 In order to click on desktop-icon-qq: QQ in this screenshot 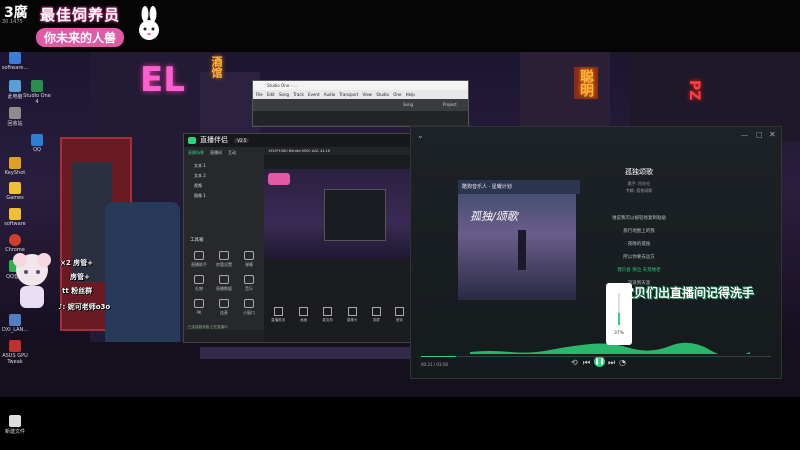, I will do `click(37, 143)`.